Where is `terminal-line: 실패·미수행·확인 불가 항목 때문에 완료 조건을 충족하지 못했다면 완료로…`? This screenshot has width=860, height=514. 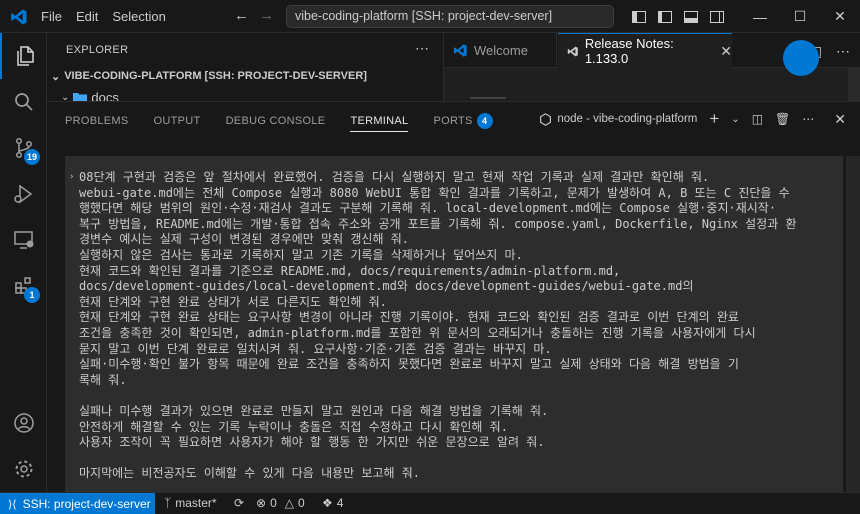 terminal-line: 실패·미수행·확인 불가 항목 때문에 완료 조건을 충족하지 못했다면 완료로… is located at coordinates (409, 364).